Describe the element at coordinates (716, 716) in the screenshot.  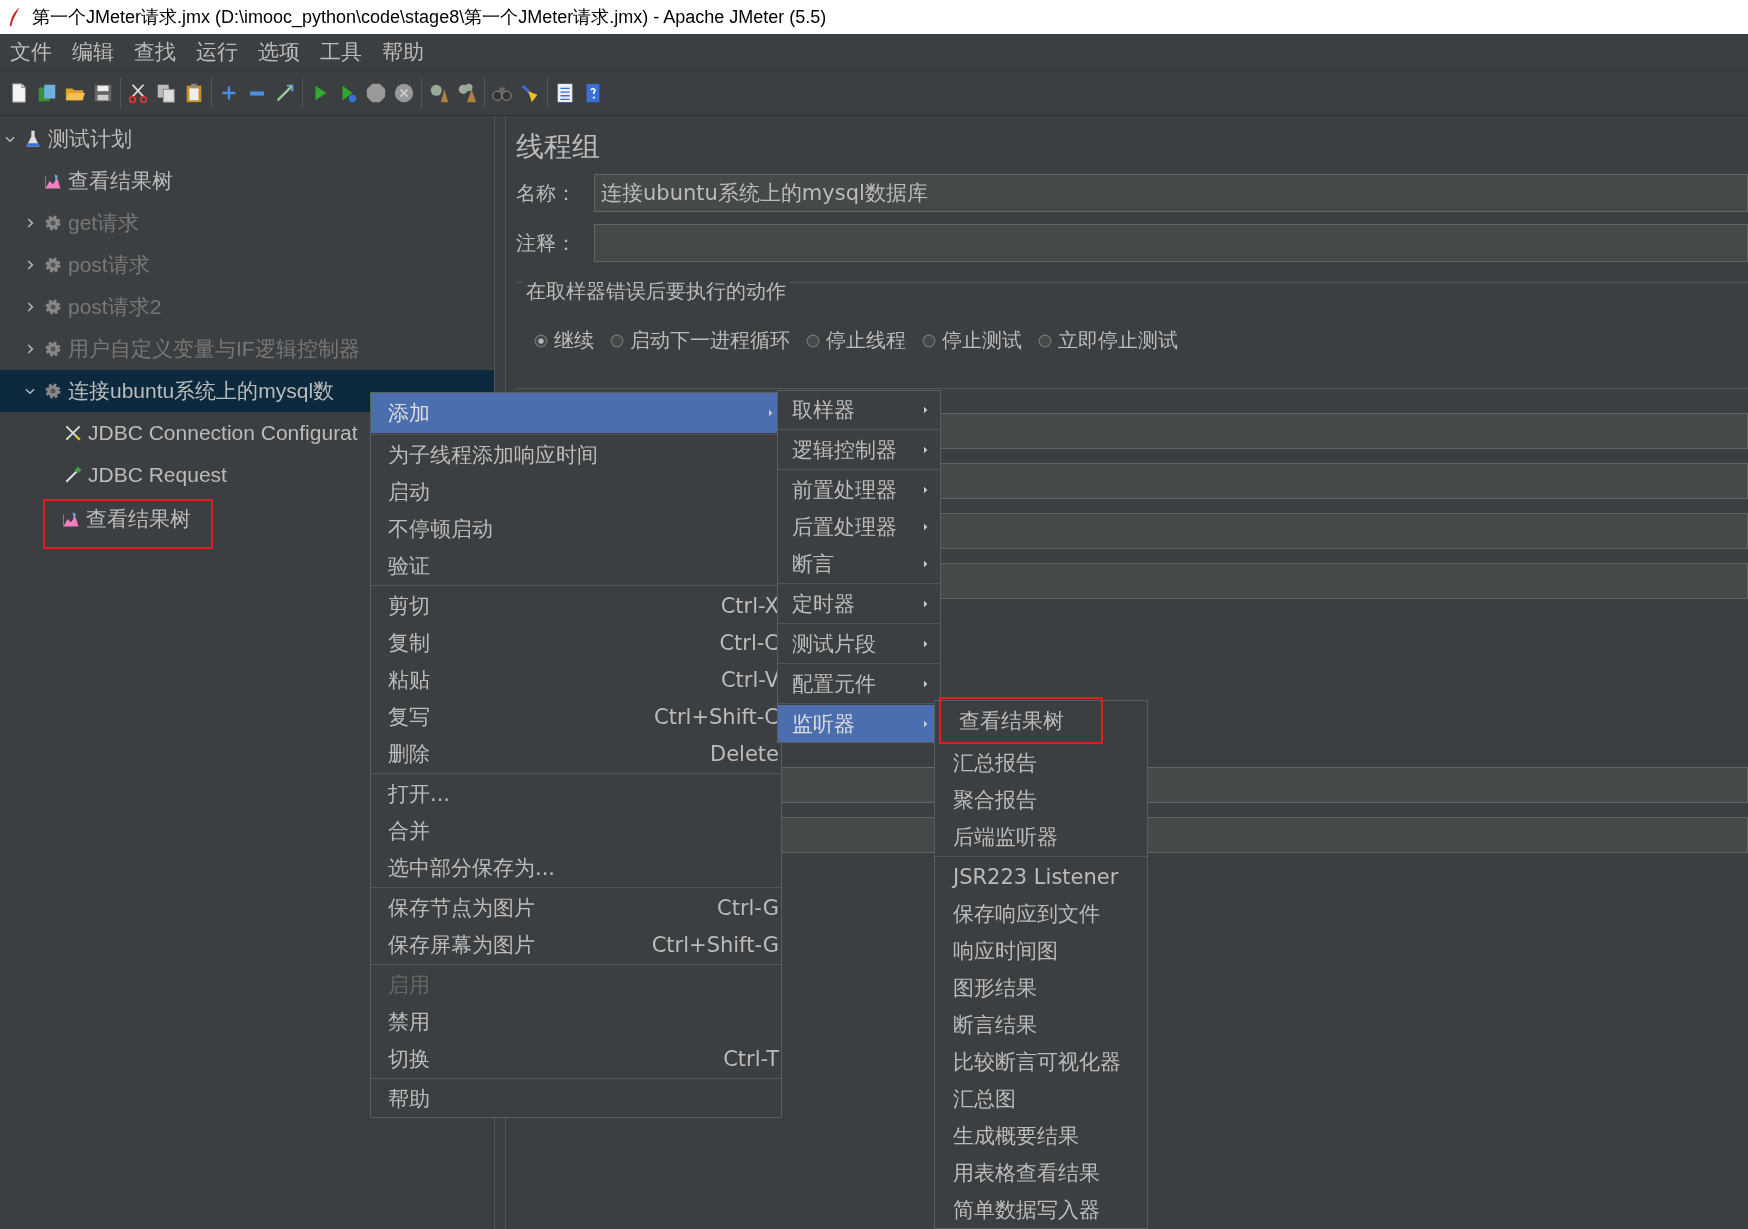
I see `shortcut-label: Ctrl+Shift-C` at that location.